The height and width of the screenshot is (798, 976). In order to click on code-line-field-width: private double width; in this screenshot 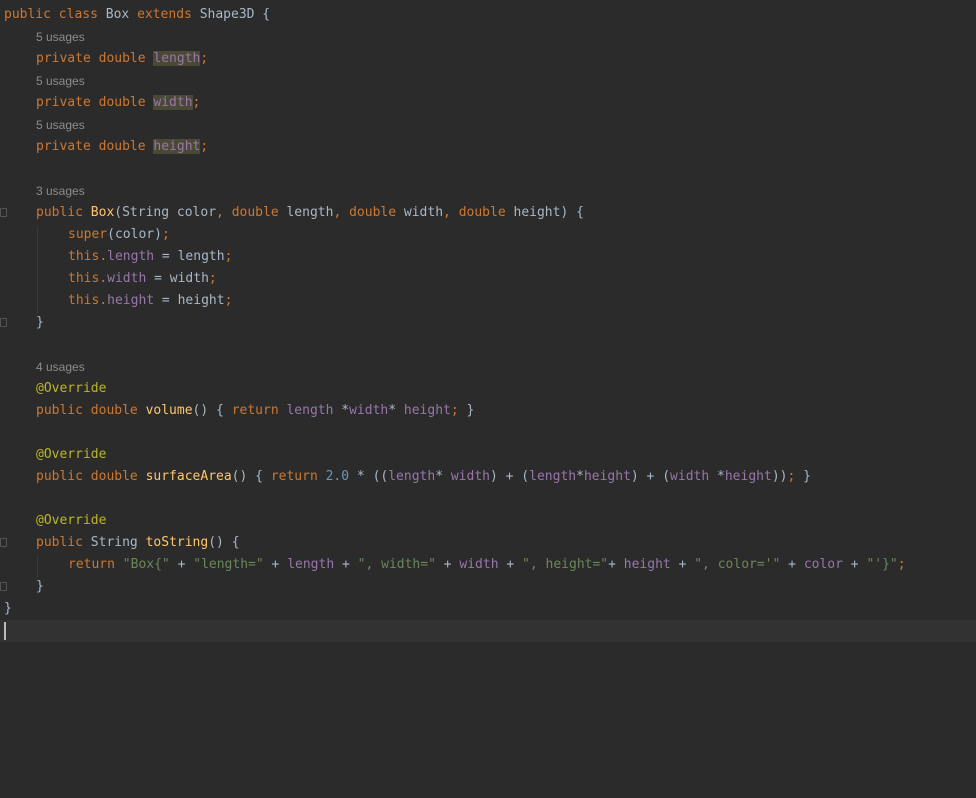, I will do `click(488, 103)`.